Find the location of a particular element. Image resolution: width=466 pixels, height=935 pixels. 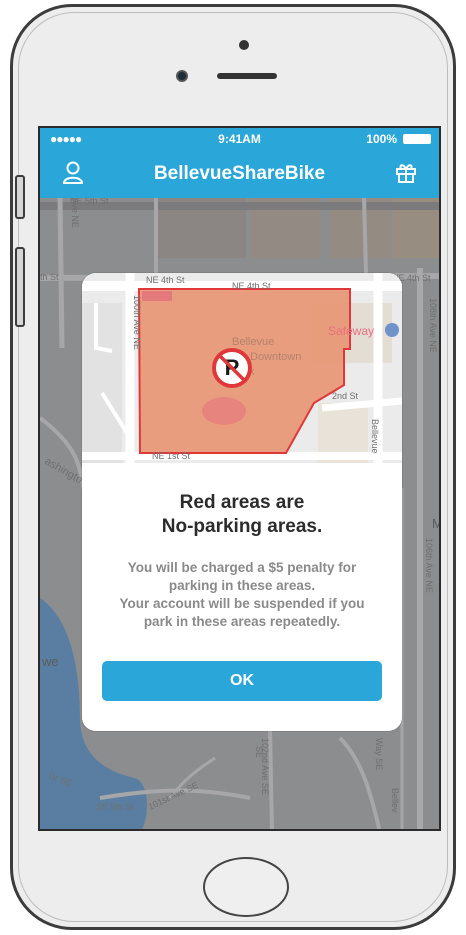

dialog-message-line-1: You will be charged a $5 penalty for is located at coordinates (242, 567).